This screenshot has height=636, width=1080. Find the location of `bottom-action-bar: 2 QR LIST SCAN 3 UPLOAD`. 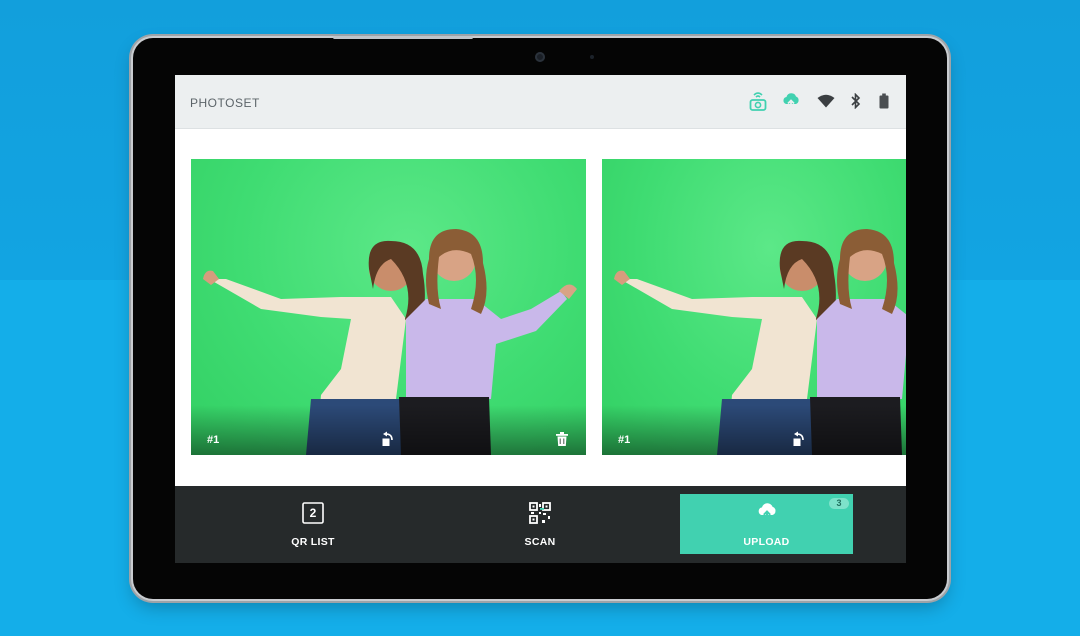

bottom-action-bar: 2 QR LIST SCAN 3 UPLOAD is located at coordinates (540, 524).